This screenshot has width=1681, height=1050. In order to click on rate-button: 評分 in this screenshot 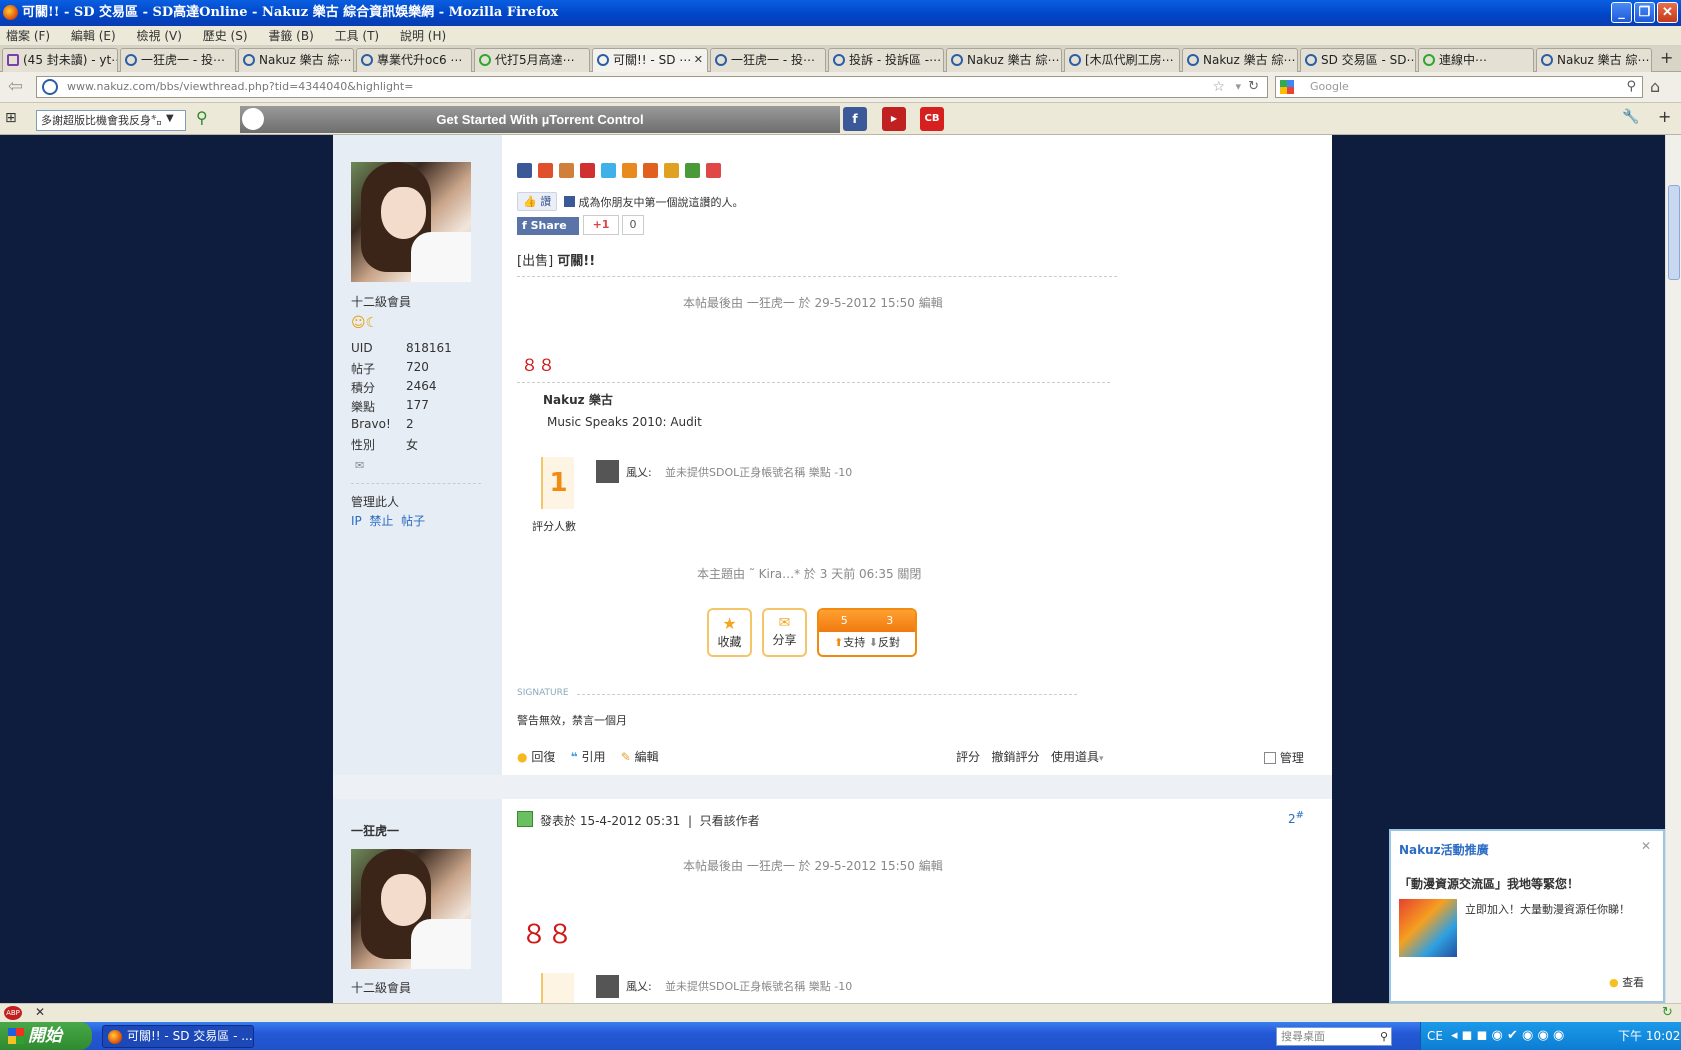, I will do `click(968, 757)`.